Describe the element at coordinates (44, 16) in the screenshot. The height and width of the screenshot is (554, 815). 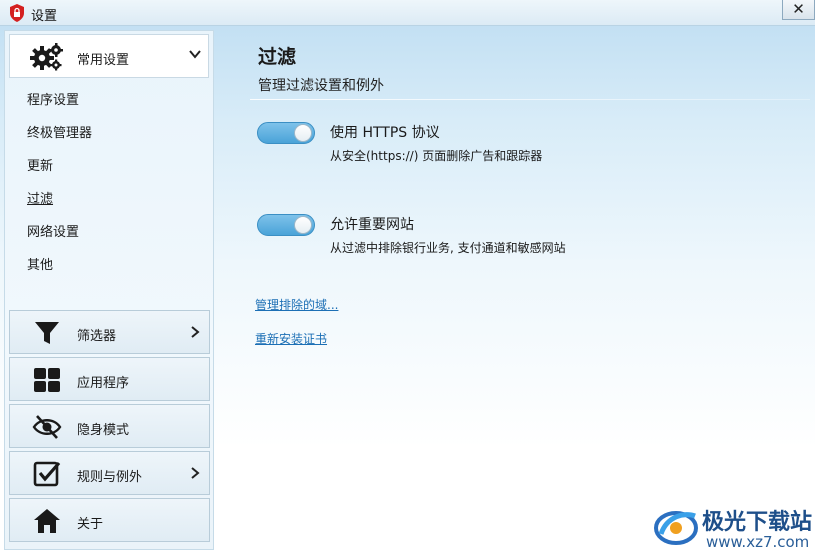
I see `window-title: 设置` at that location.